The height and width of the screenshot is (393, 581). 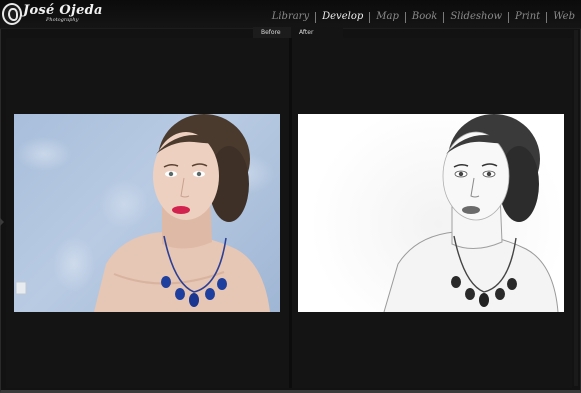 I want to click on module-develop: Develop, so click(x=342, y=17).